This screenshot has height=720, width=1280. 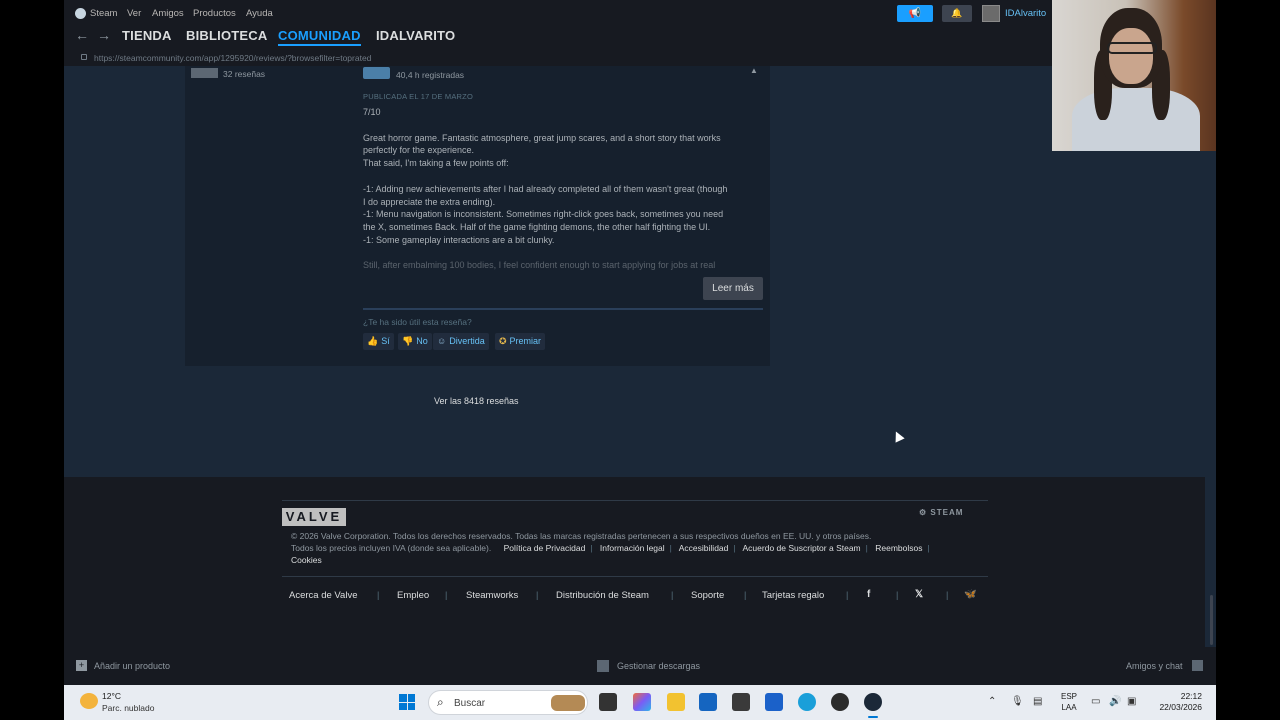 What do you see at coordinates (244, 74) in the screenshot?
I see `reviewer-review-count: 32 reseñas` at bounding box center [244, 74].